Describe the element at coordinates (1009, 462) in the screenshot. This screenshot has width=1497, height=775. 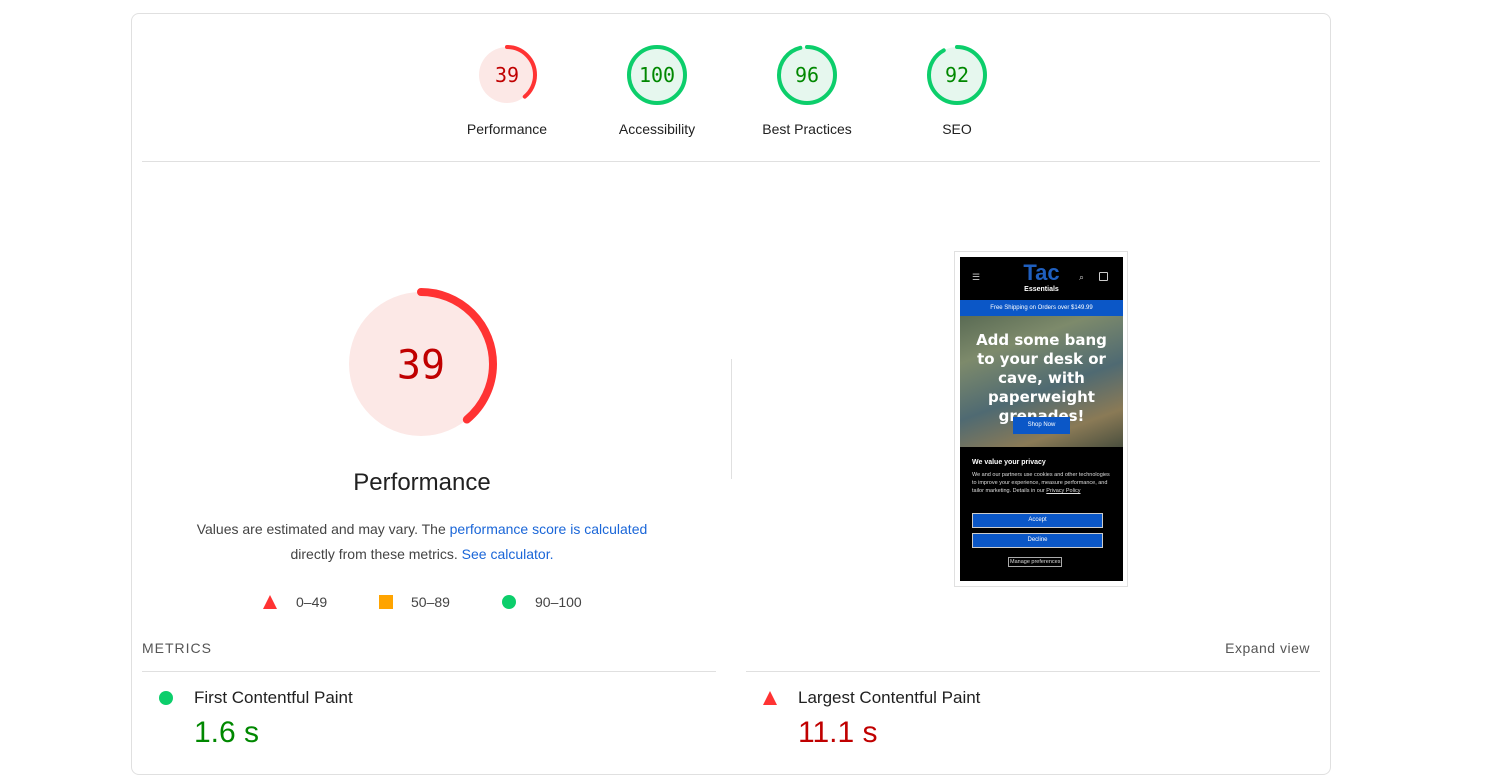
I see `privacy-title: We value your privacy` at that location.